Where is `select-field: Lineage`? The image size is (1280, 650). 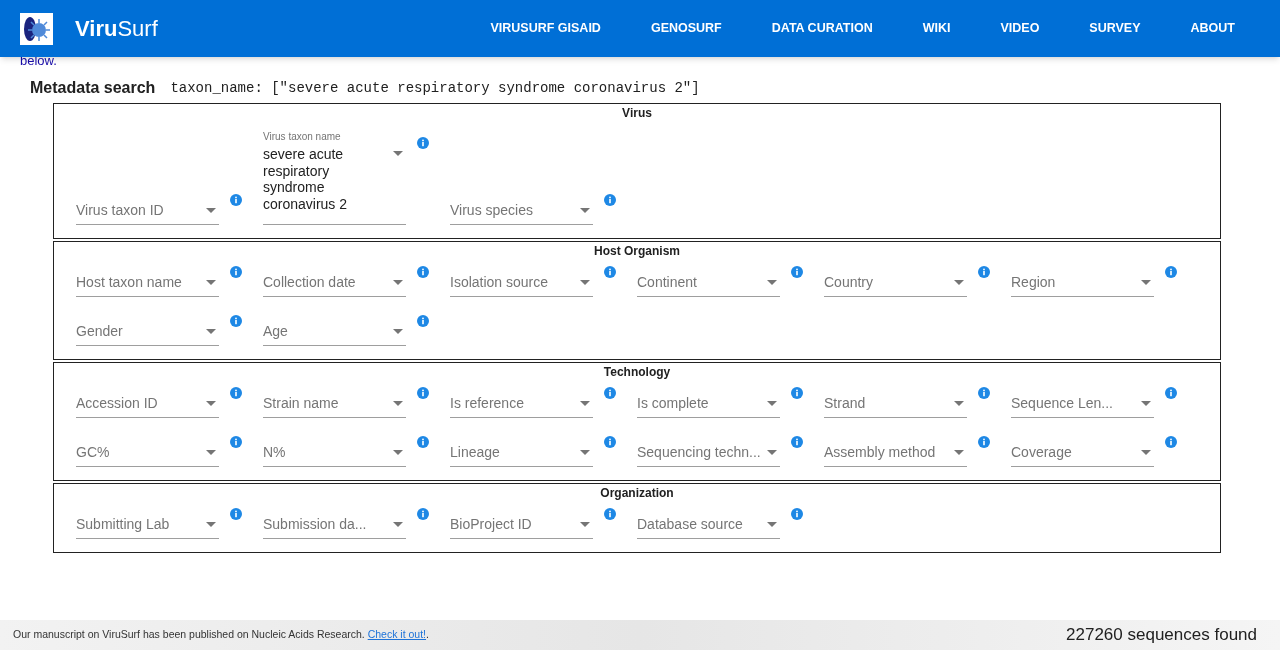
select-field: Lineage is located at coordinates (521, 453).